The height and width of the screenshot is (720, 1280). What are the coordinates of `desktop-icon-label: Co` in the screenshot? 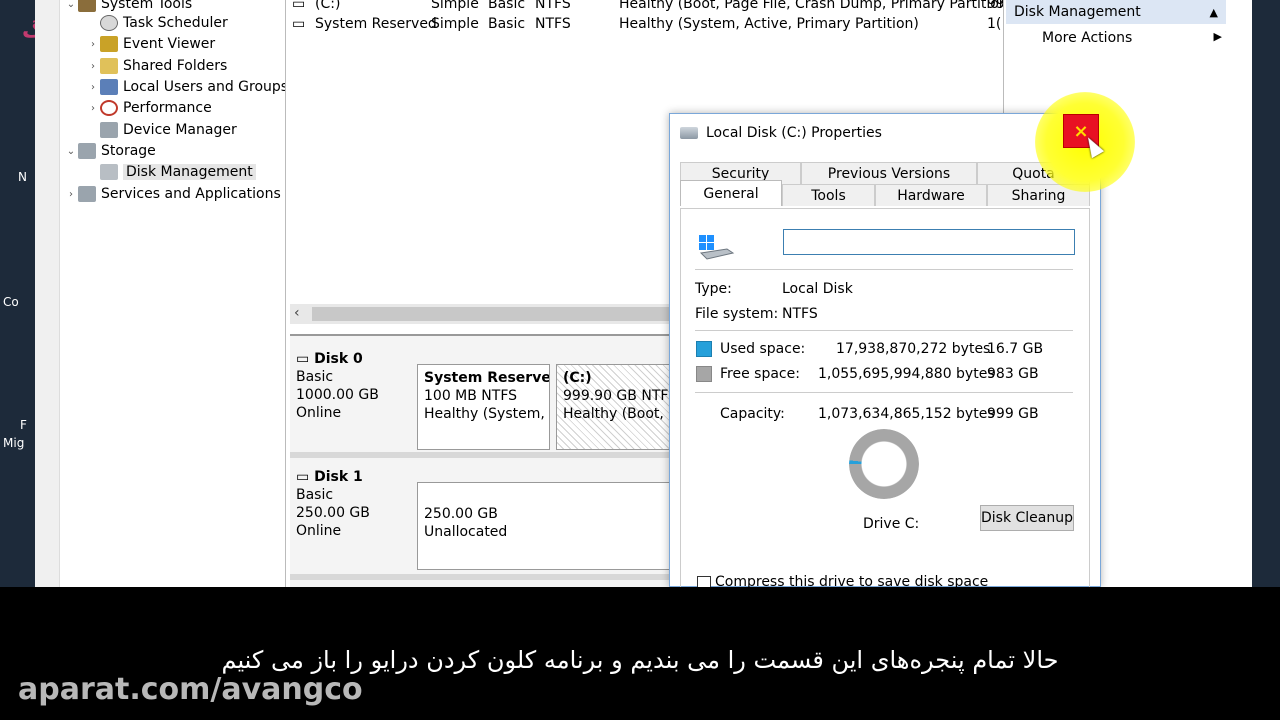 It's located at (11, 302).